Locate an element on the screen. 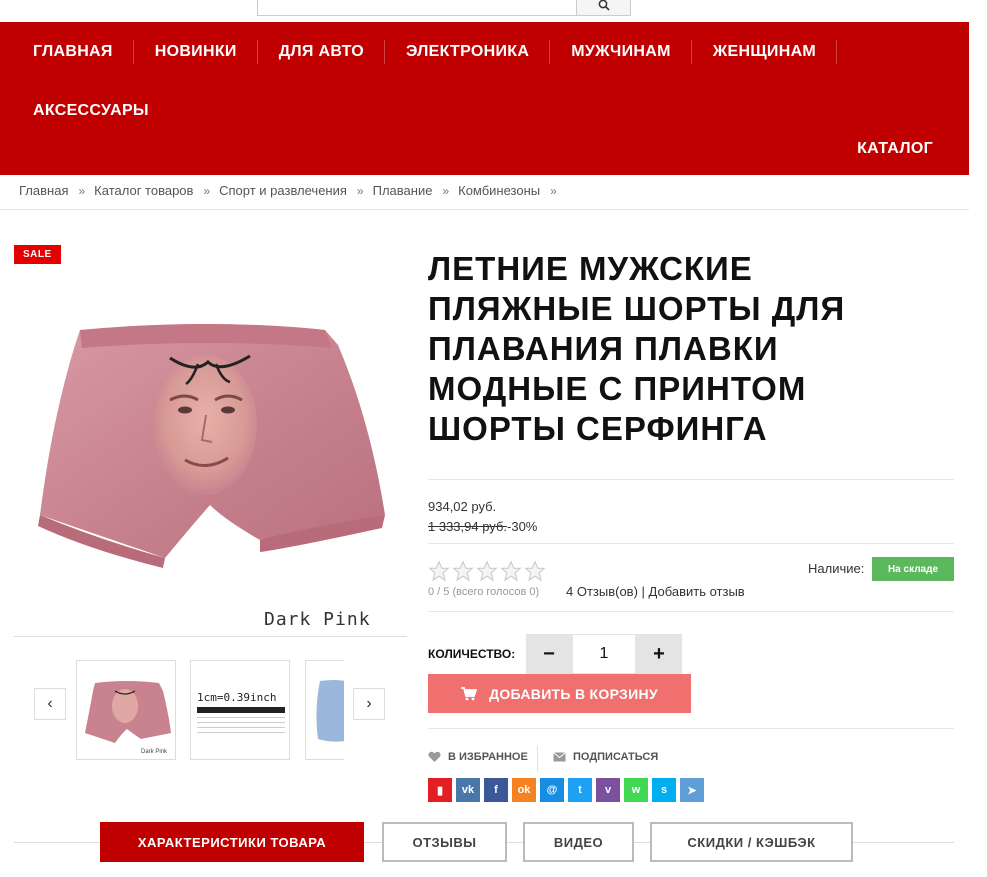 Image resolution: width=987 pixels, height=877 pixels. nav-item-electronics: ЭЛЕКТРОНИКА is located at coordinates (468, 51).